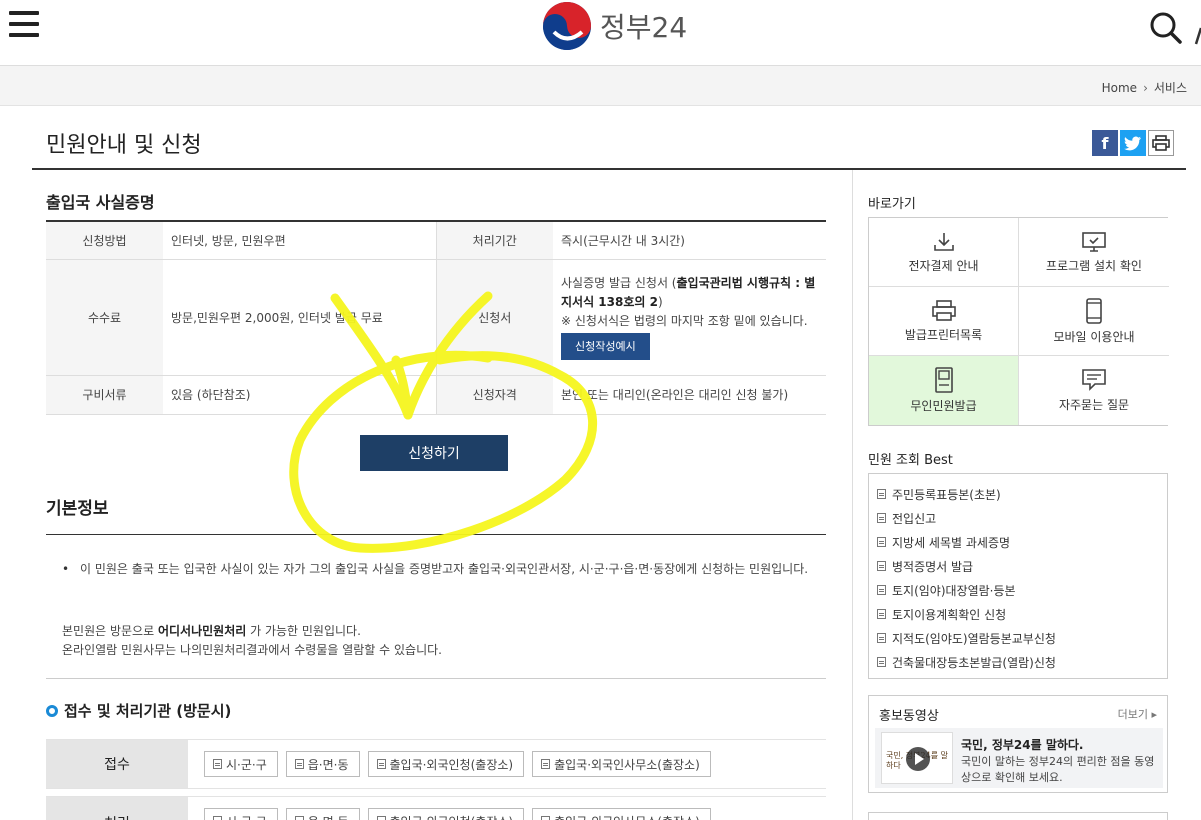  Describe the element at coordinates (892, 204) in the screenshot. I see `quick-links-title: 바로가기` at that location.